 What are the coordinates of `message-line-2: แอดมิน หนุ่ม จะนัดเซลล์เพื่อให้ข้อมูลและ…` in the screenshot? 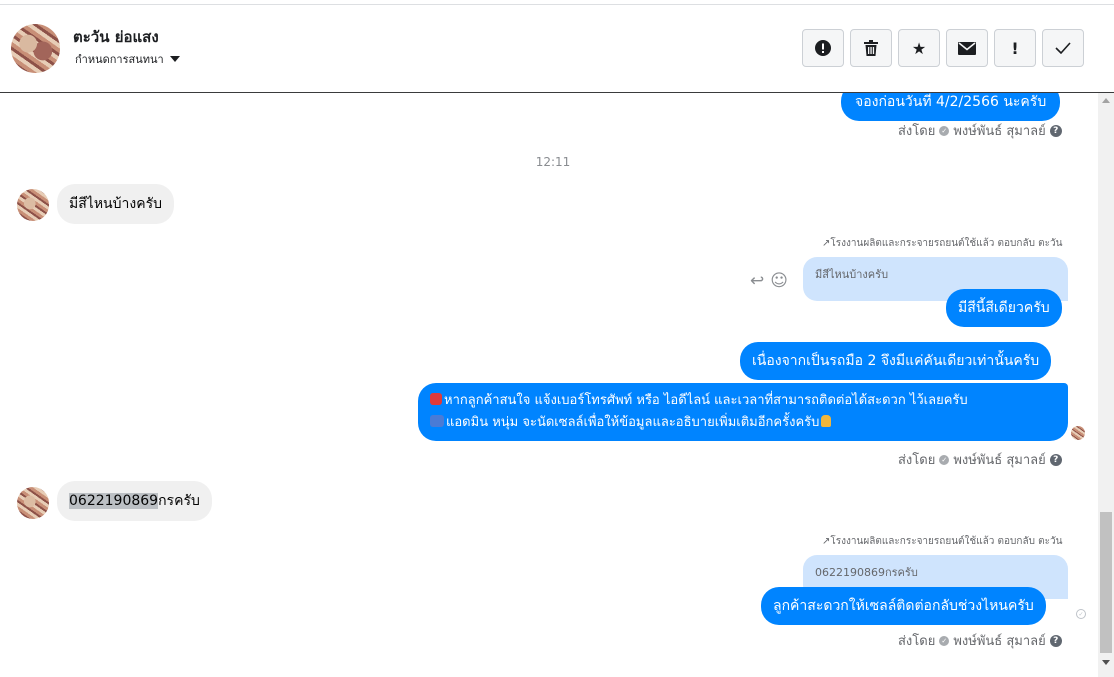 It's located at (743, 423).